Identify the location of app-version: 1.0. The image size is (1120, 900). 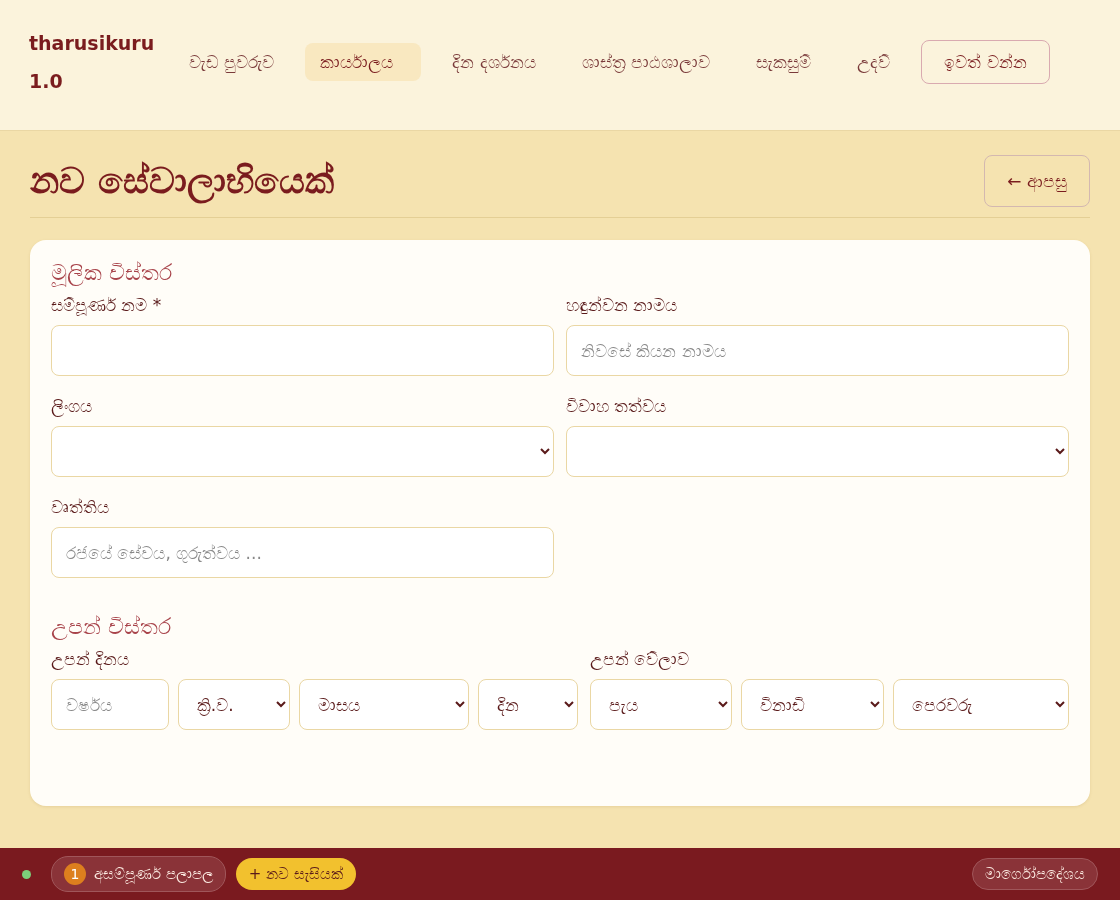
(46, 81).